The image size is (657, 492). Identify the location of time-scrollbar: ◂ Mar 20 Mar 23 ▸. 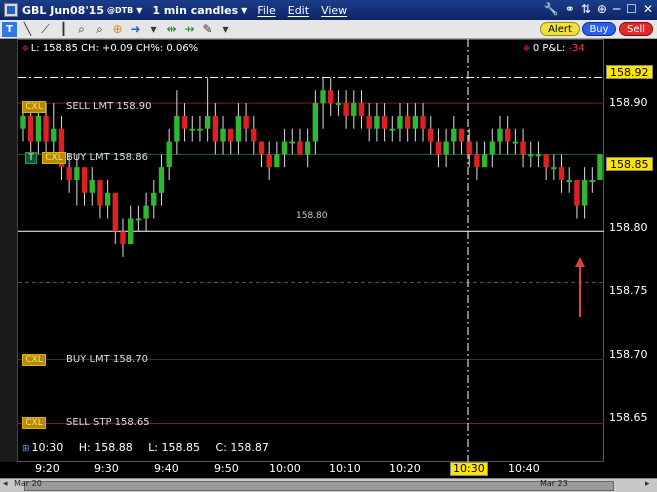
(328, 485).